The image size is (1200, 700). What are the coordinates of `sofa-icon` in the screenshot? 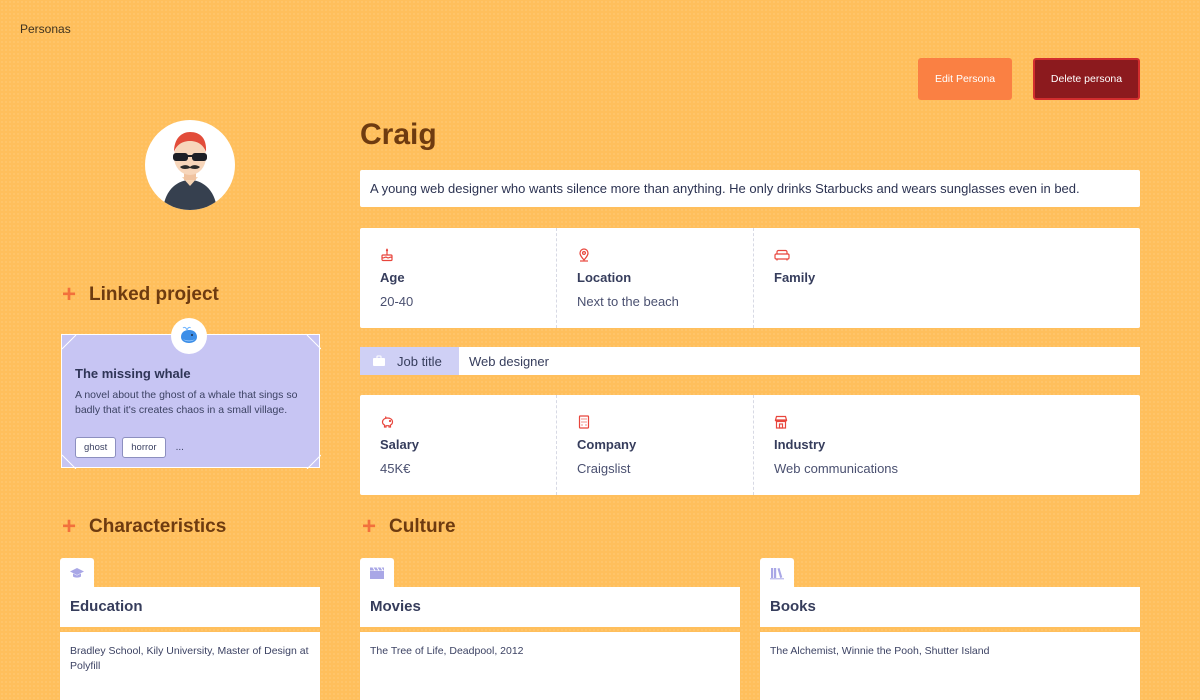 It's located at (782, 255).